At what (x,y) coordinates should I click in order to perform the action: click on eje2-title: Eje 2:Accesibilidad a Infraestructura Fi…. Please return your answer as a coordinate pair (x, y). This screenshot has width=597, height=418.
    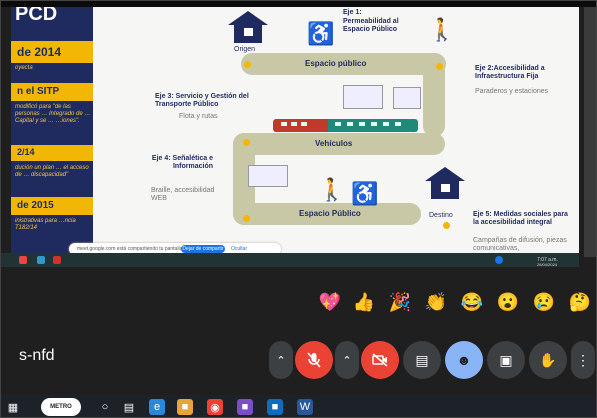
    Looking at the image, I should click on (510, 72).